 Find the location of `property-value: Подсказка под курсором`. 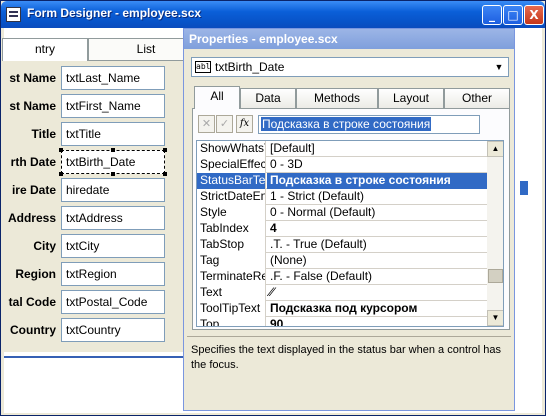

property-value: Подсказка под курсором is located at coordinates (344, 308).